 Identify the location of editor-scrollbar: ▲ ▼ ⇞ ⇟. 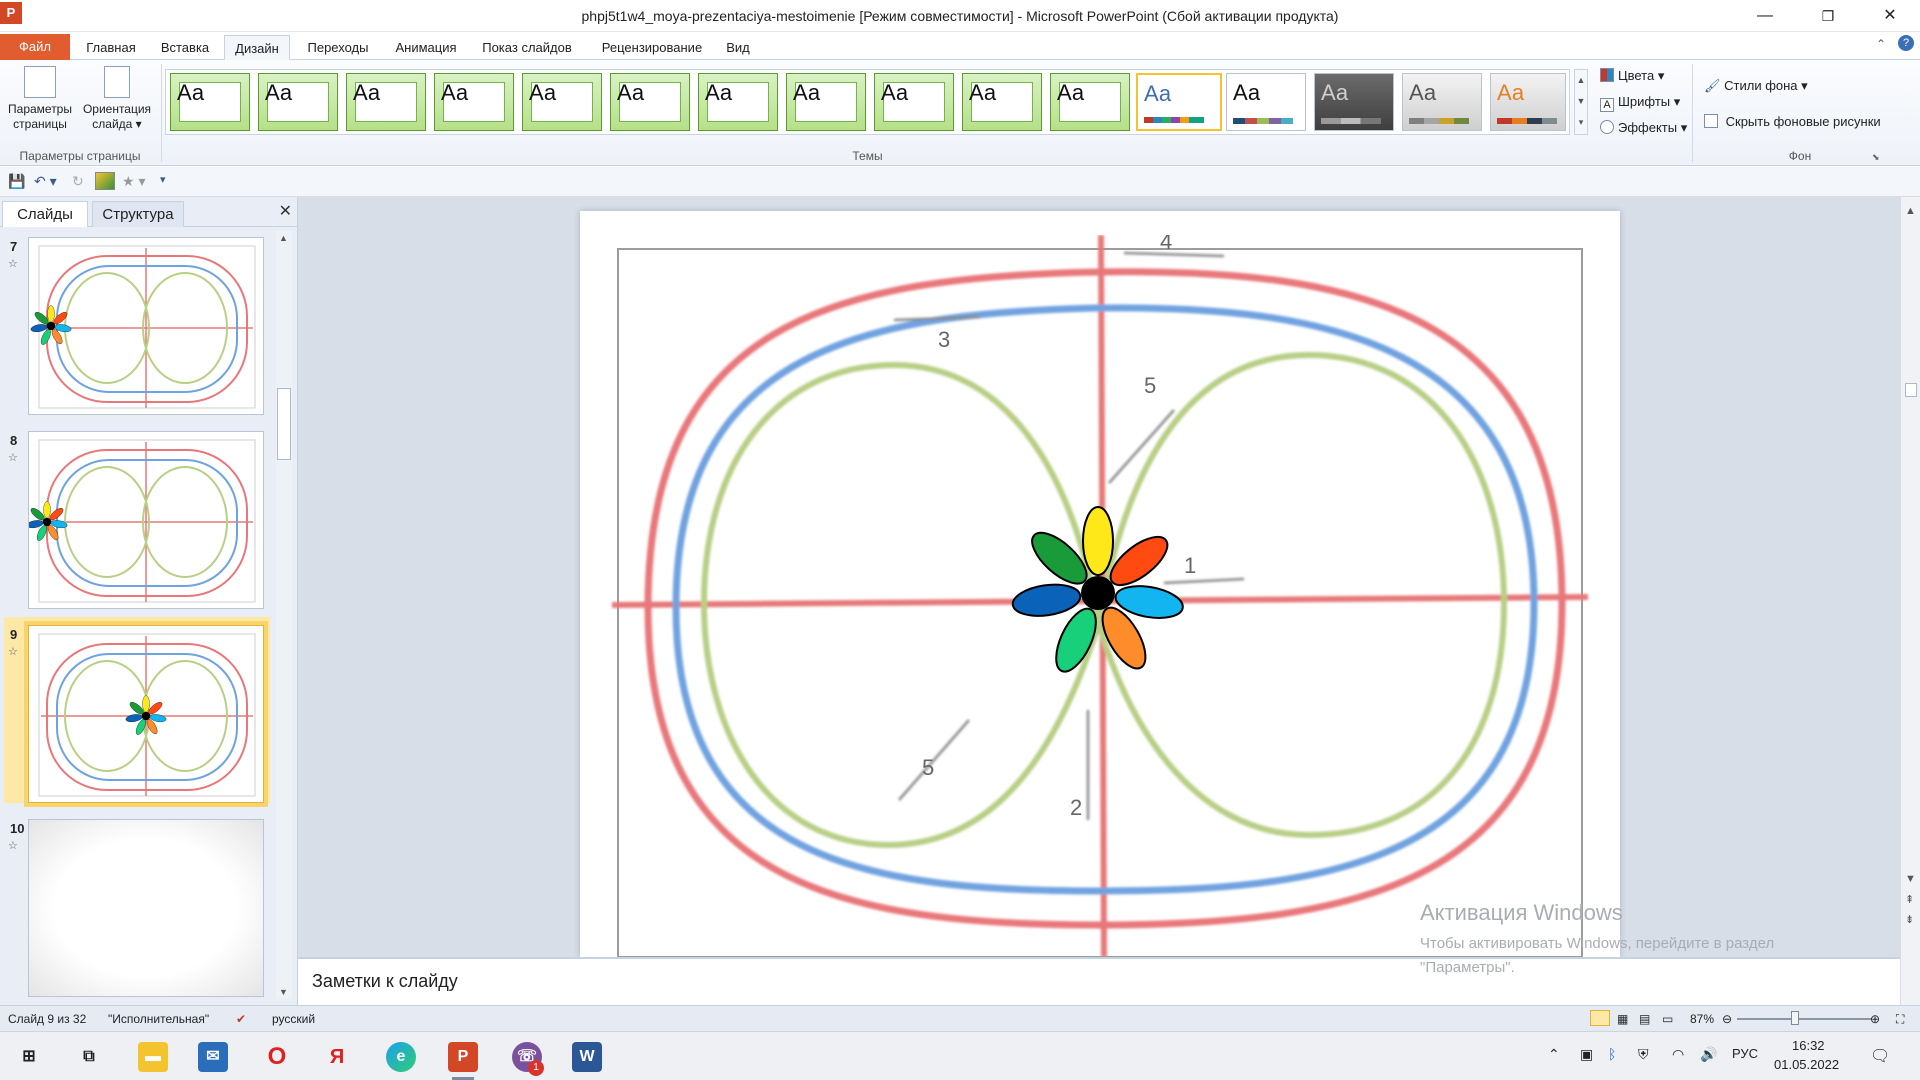
(1910, 601).